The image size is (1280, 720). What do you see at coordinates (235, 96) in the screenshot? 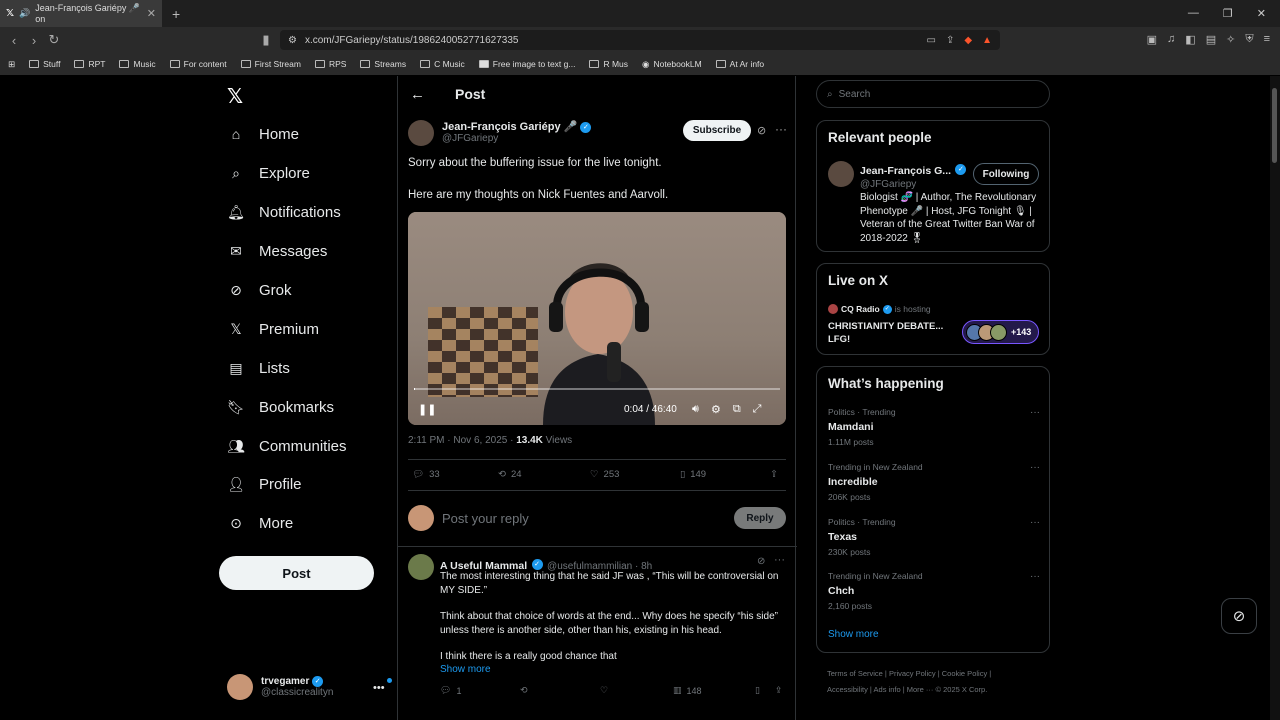
I see `x-home-logo-icon: 𝕏` at bounding box center [235, 96].